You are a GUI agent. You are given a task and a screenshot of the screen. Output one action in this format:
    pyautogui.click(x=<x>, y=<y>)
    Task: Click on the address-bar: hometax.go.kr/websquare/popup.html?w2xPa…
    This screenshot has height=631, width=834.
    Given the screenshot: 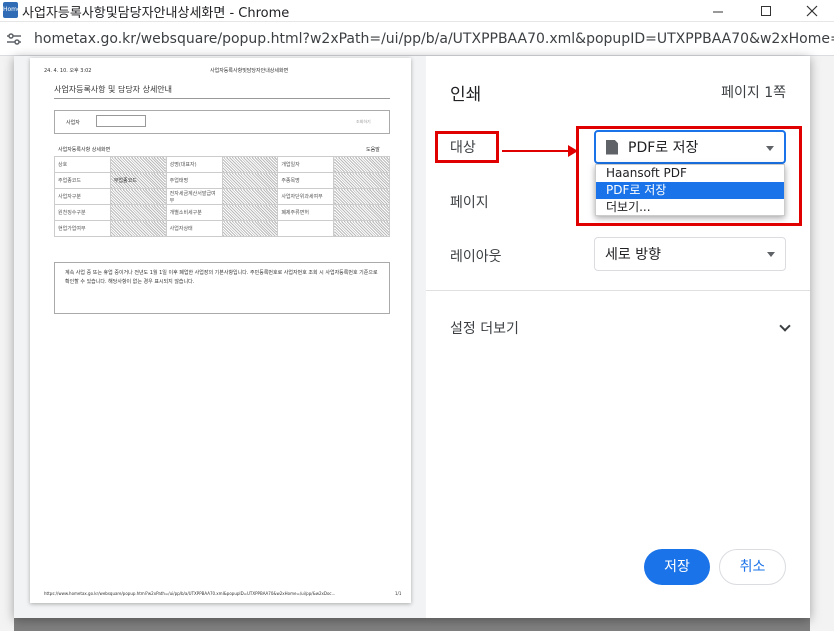 What is the action you would take?
    pyautogui.click(x=417, y=39)
    